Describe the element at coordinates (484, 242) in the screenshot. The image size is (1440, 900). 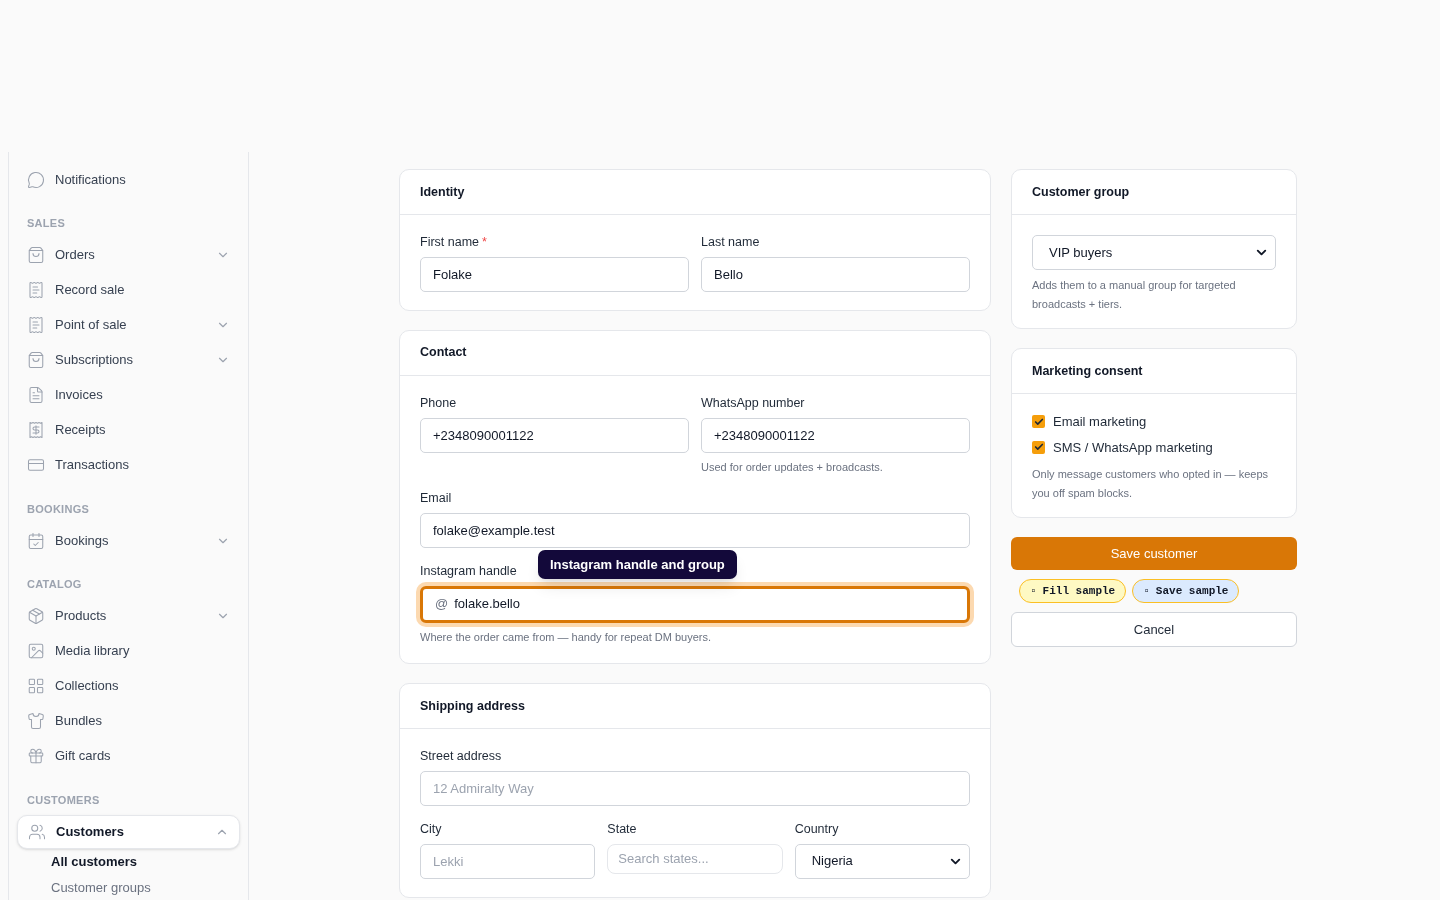
I see `required-mark: *` at that location.